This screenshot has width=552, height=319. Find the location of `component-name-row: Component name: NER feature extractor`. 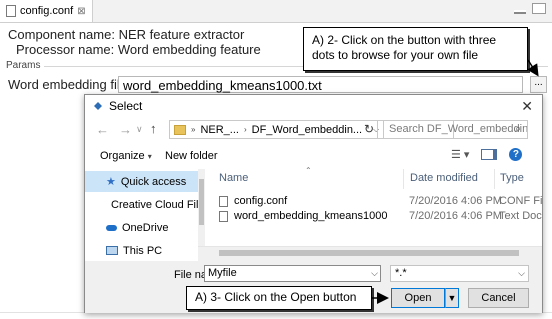

component-name-row: Component name: NER feature extractor is located at coordinates (126, 34).